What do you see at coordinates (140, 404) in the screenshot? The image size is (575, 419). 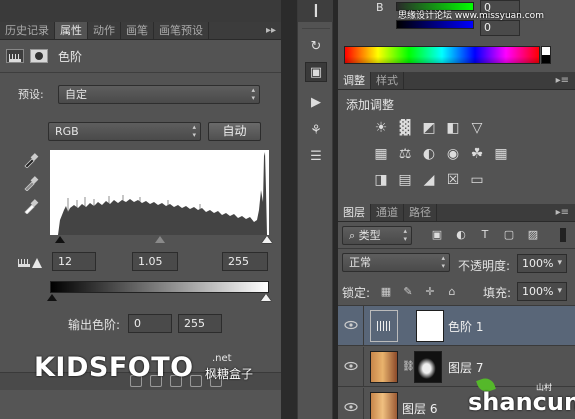 I see `left-footer` at bounding box center [140, 404].